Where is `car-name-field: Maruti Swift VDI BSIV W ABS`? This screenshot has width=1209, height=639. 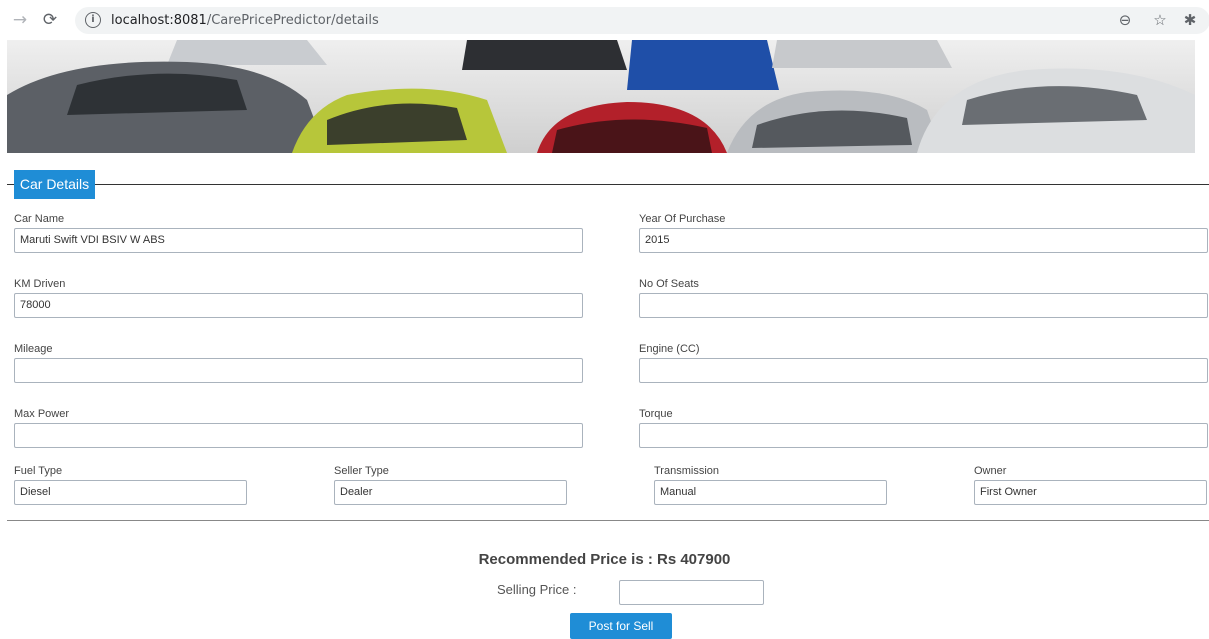 car-name-field: Maruti Swift VDI BSIV W ABS is located at coordinates (298, 240).